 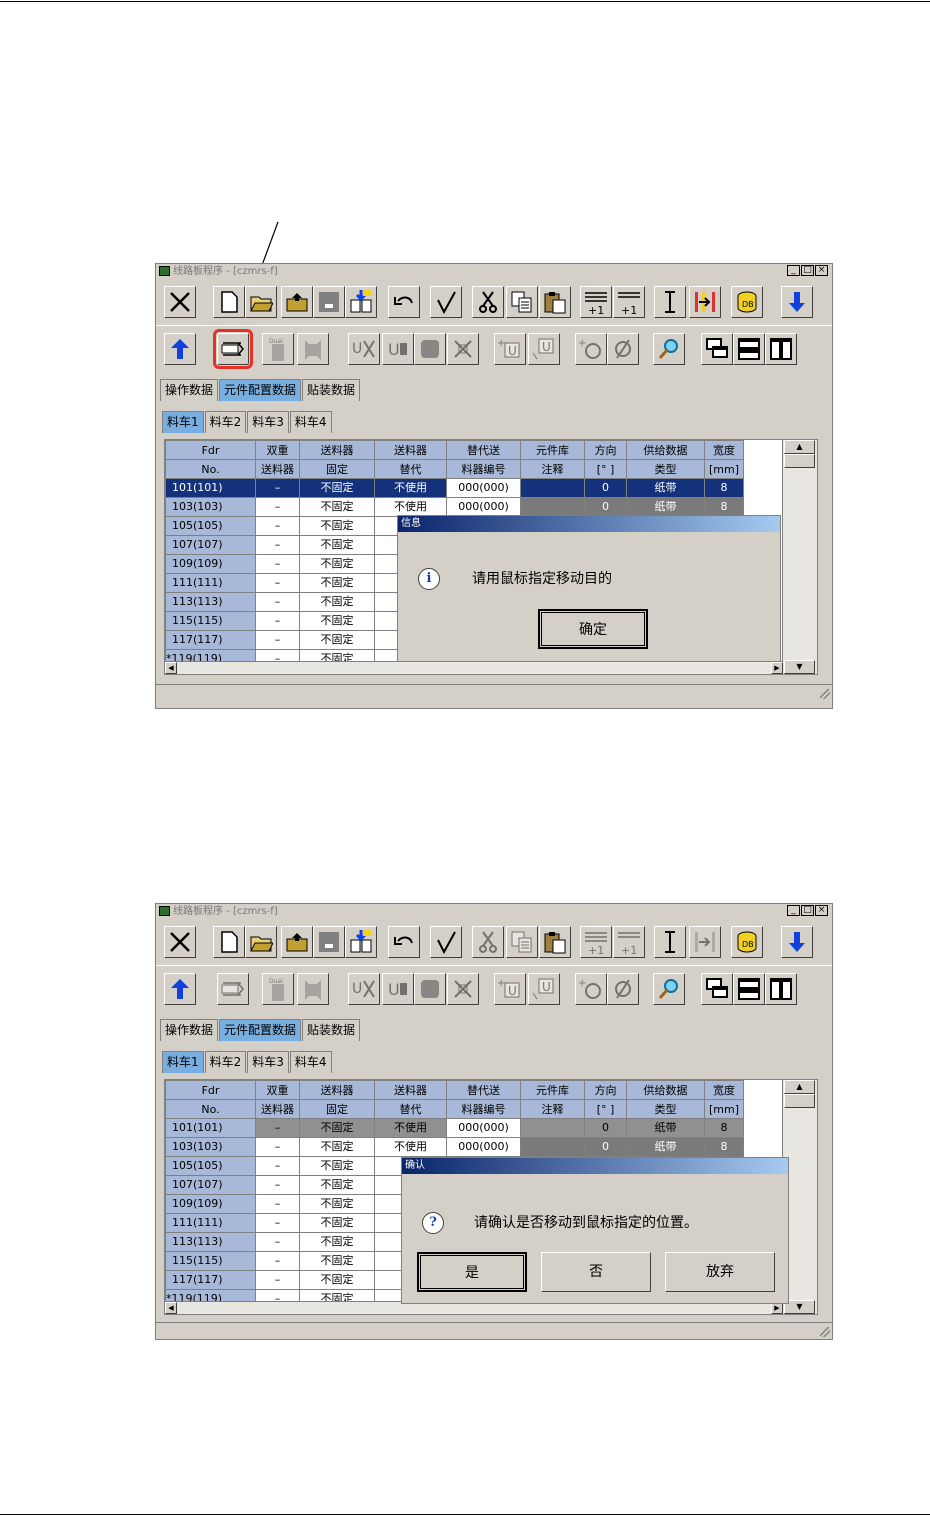 What do you see at coordinates (807, 910) in the screenshot?
I see `maximize-button: □` at bounding box center [807, 910].